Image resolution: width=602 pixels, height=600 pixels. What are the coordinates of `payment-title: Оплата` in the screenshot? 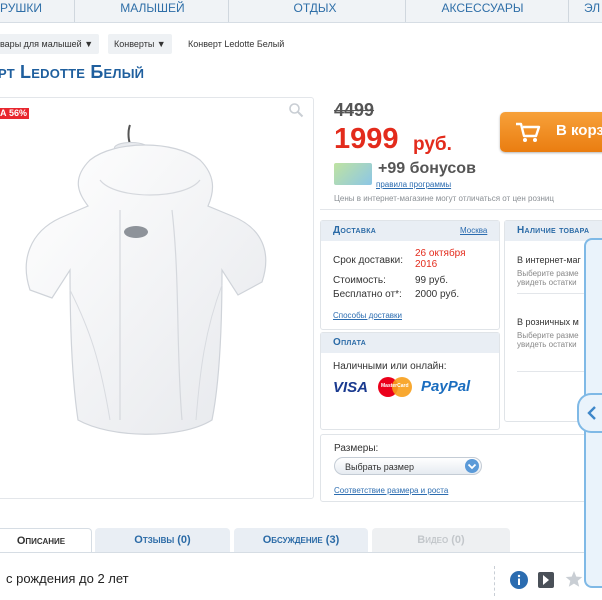 It's located at (410, 343).